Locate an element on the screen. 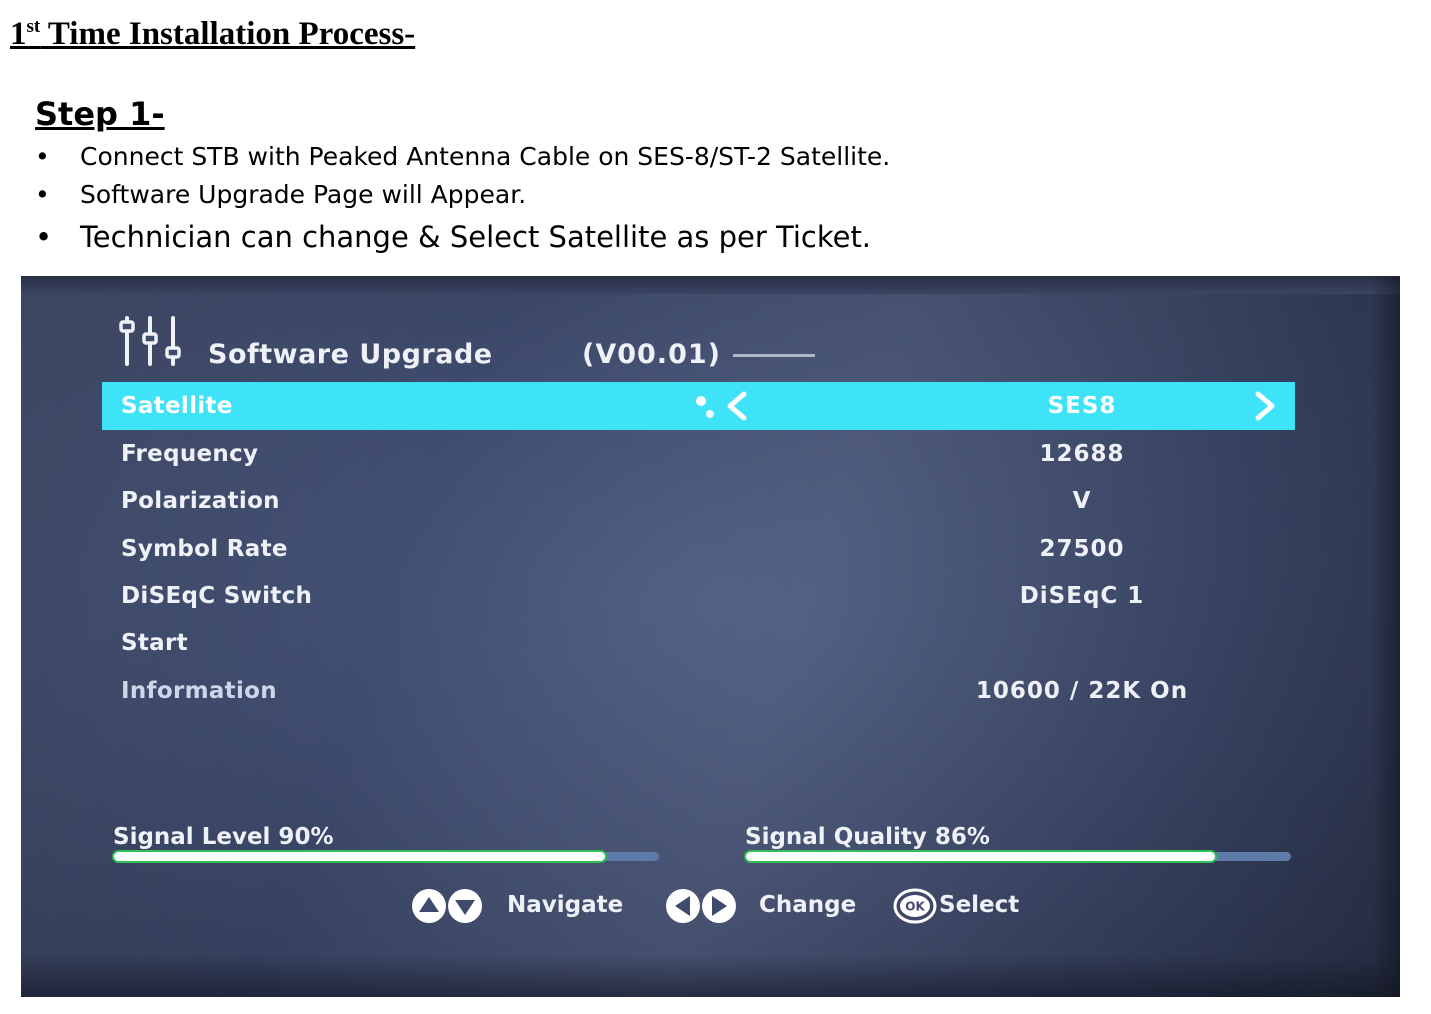 This screenshot has height=1014, width=1431. ok-glyph: OK is located at coordinates (915, 907).